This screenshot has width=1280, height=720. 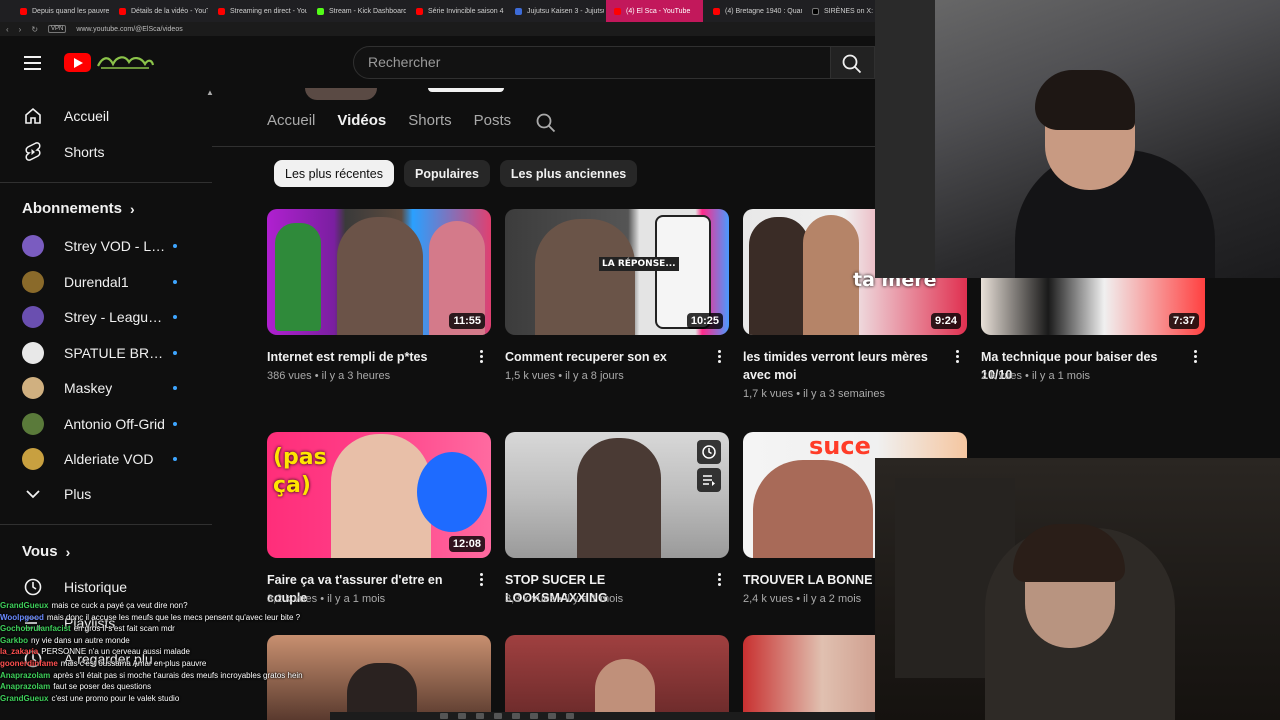 What do you see at coordinates (493, 124) in the screenshot?
I see `tab-posts: Posts` at bounding box center [493, 124].